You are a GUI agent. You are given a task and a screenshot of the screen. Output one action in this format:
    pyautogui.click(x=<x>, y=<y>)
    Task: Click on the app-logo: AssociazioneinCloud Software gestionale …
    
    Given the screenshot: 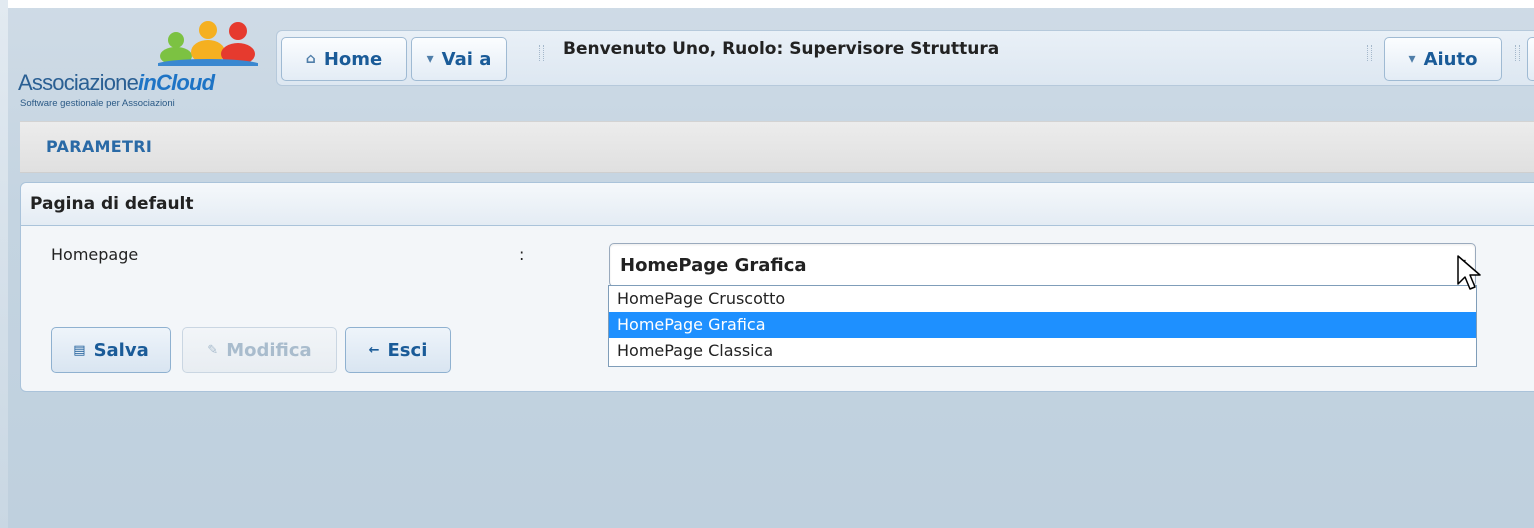 What is the action you would take?
    pyautogui.click(x=145, y=68)
    